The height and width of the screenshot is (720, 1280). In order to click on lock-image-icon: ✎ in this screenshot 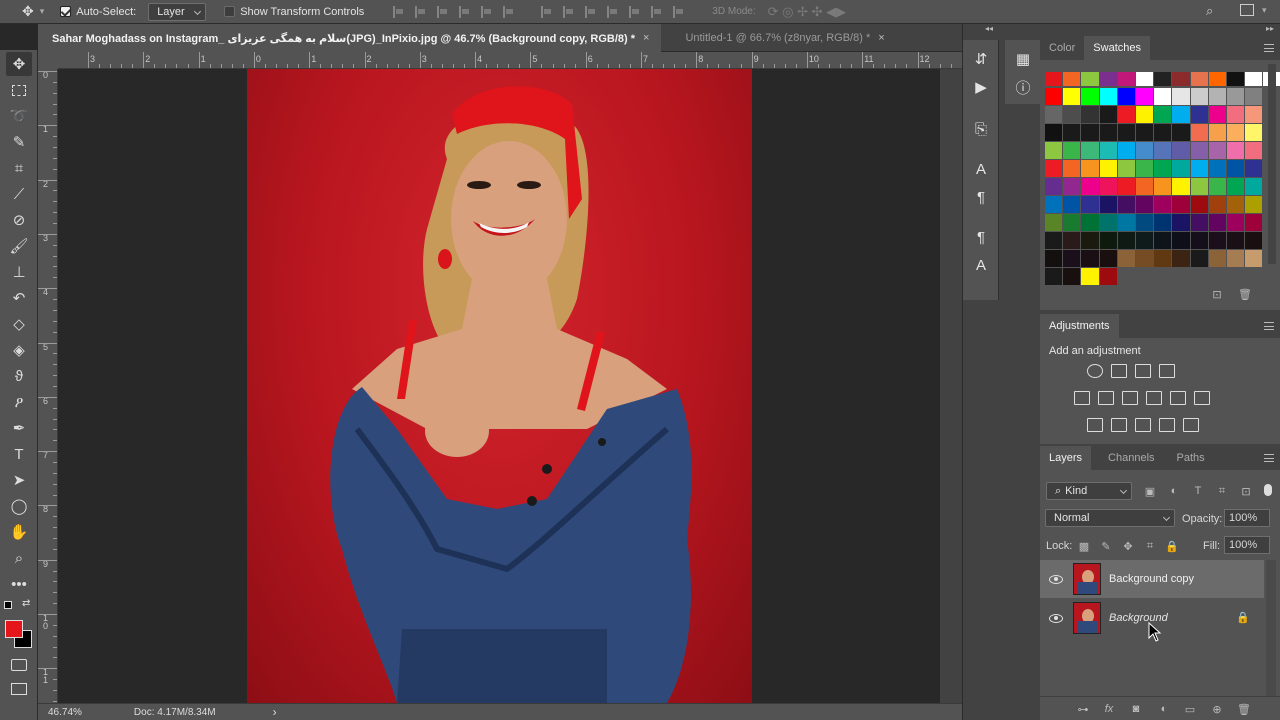, I will do `click(1106, 546)`.